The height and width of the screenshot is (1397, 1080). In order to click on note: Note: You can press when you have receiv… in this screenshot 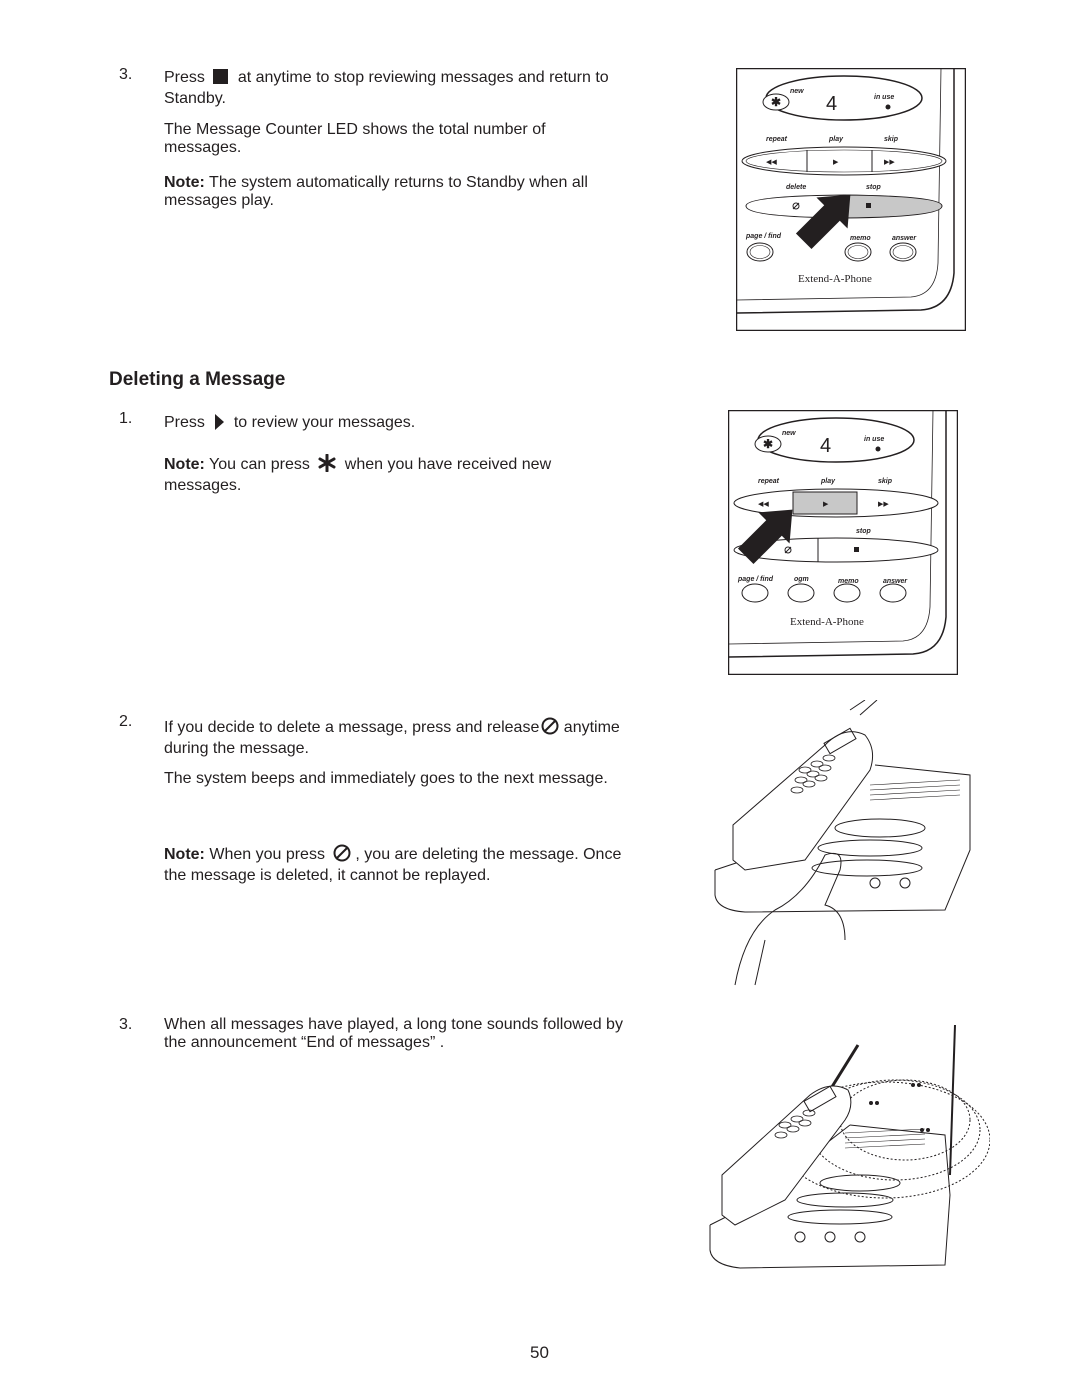, I will do `click(394, 474)`.